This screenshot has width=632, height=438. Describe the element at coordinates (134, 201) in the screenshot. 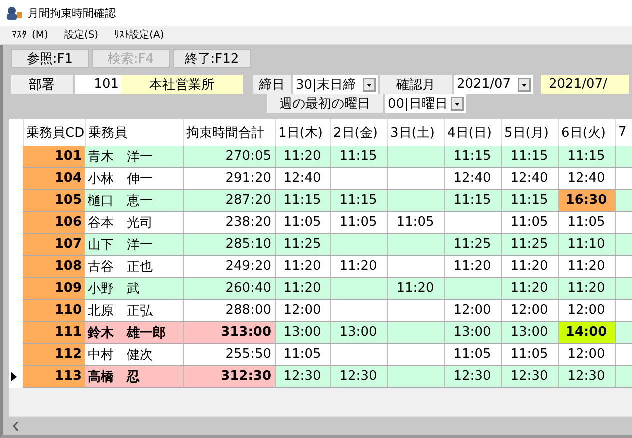

I see `table-cell: 樋口 恵一` at that location.